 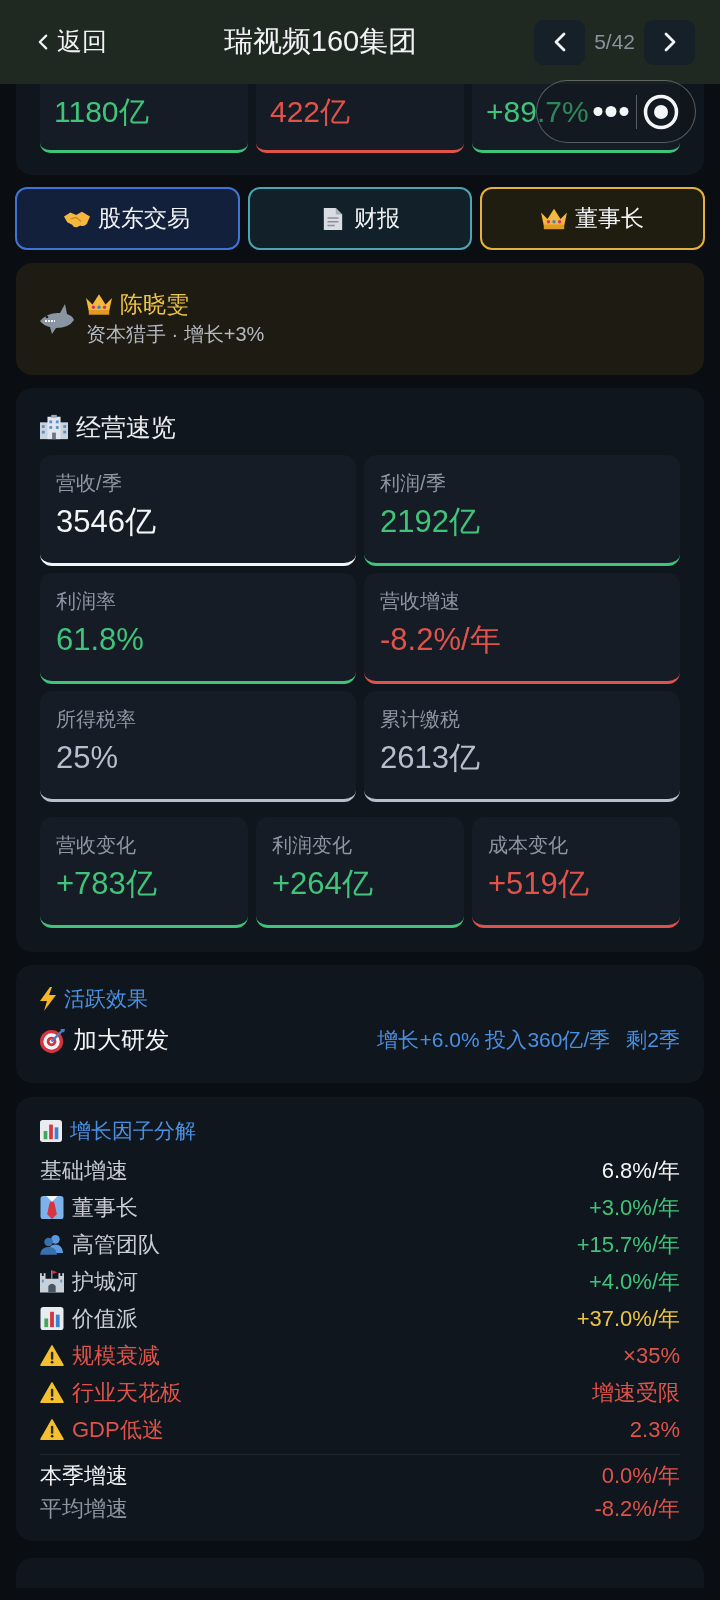 I want to click on stat-label: 营收/季, so click(x=89, y=483).